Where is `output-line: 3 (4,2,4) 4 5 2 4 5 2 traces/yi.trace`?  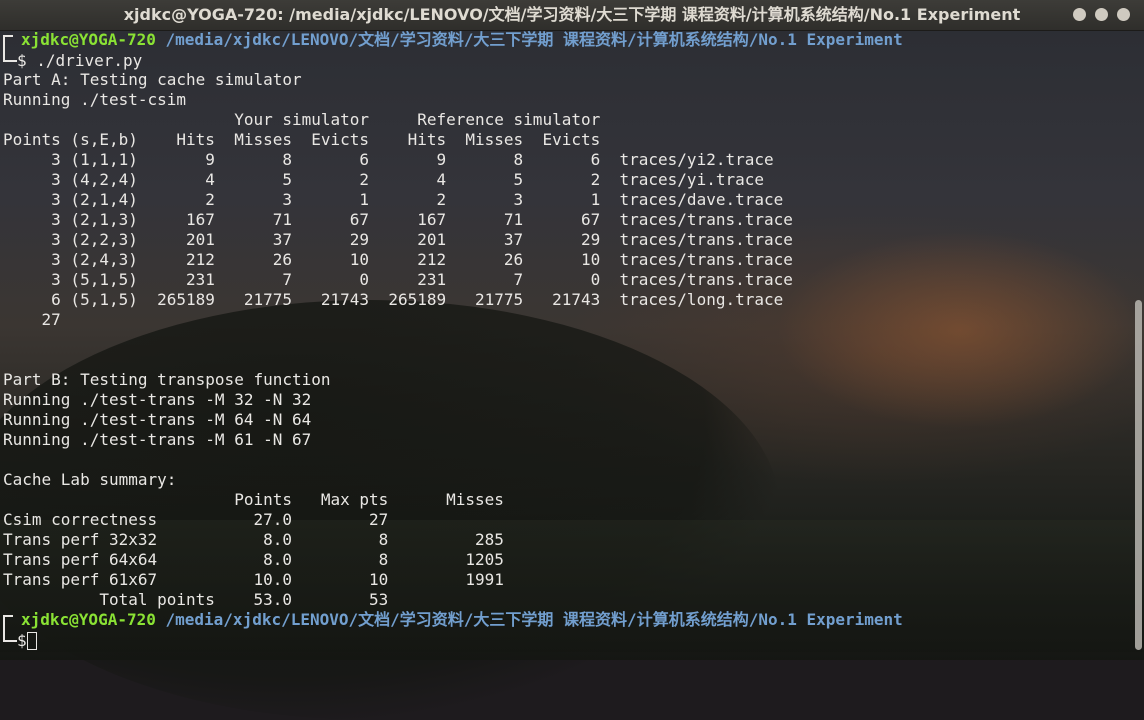
output-line: 3 (4,2,4) 4 5 2 4 5 2 traces/yi.trace is located at coordinates (383, 179).